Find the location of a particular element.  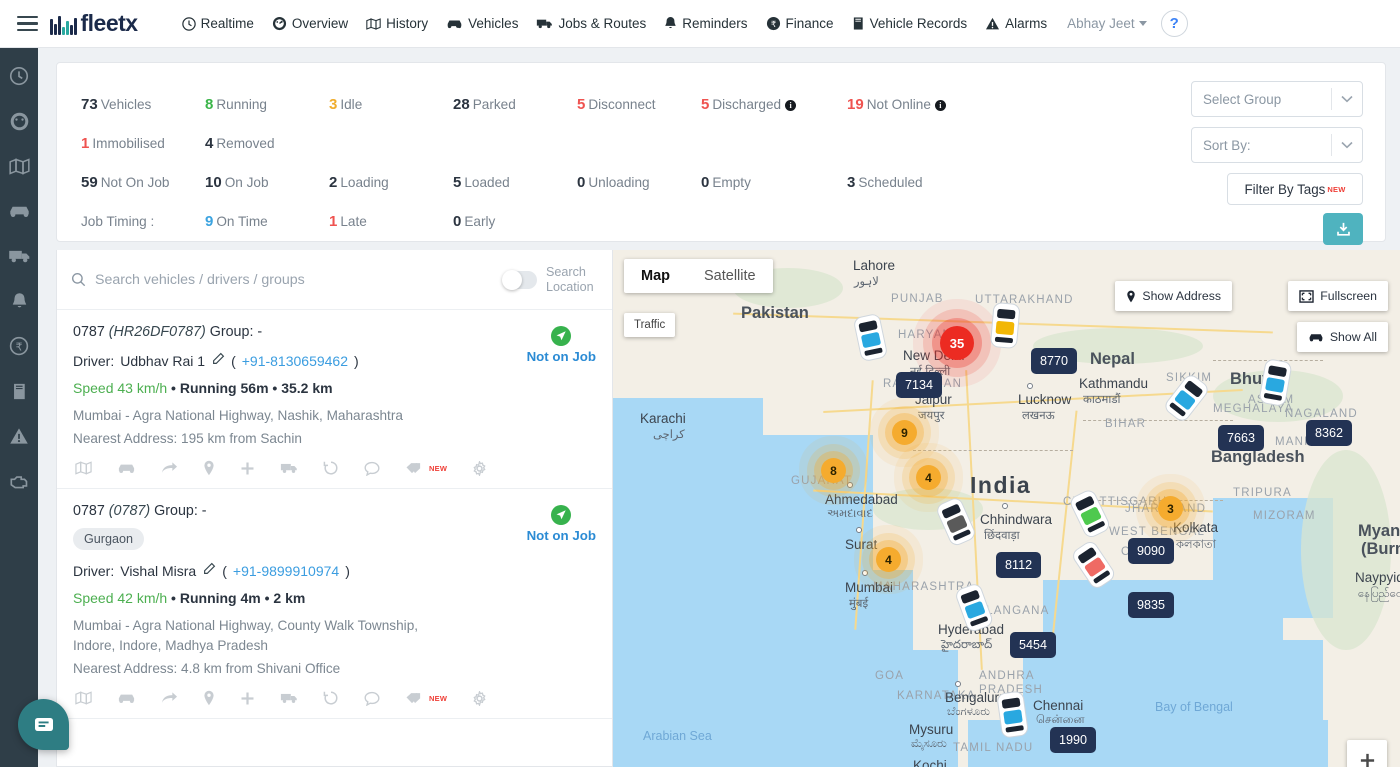

sidebar-item-finance: ₹ is located at coordinates (19, 346).